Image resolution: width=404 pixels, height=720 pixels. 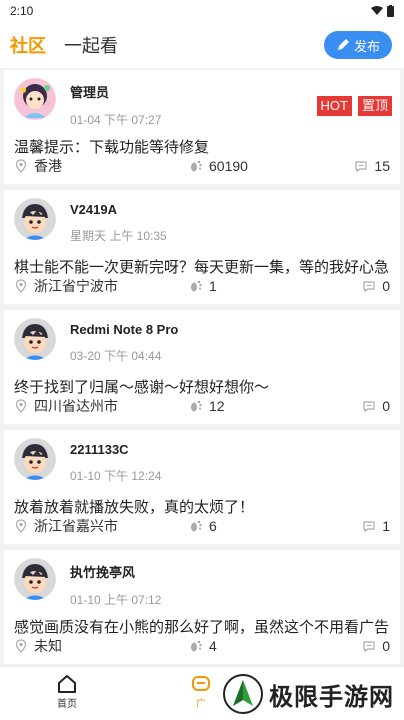 I want to click on status-time: 2:10, so click(x=22, y=11).